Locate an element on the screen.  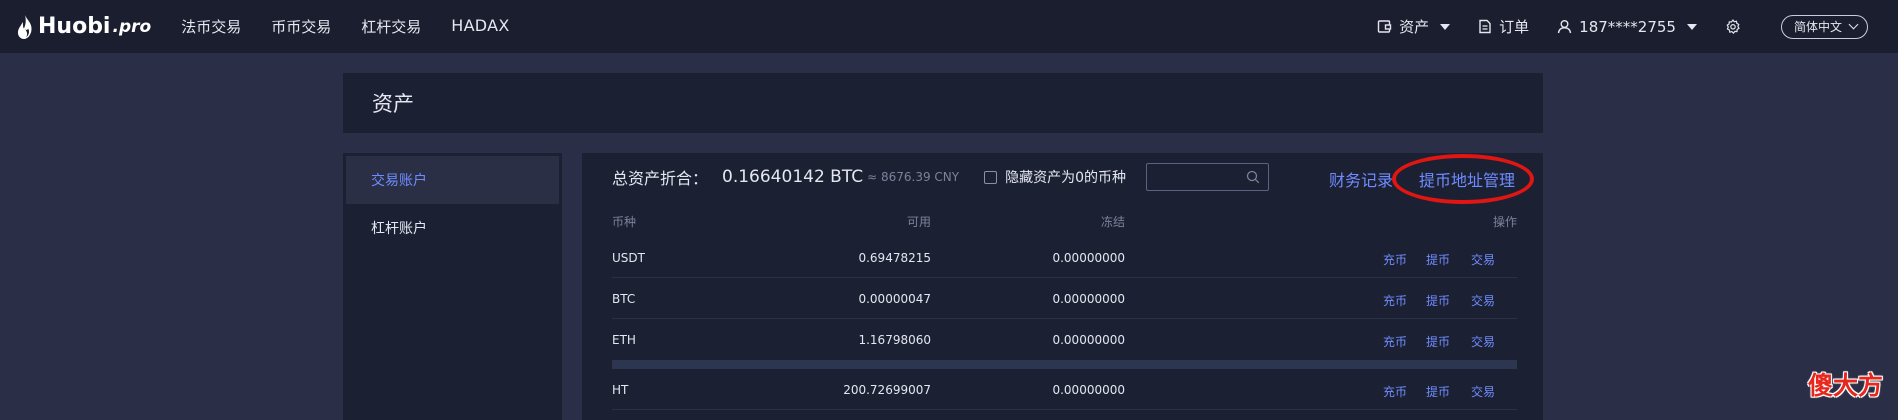
brand-suffix: .pro is located at coordinates (132, 26).